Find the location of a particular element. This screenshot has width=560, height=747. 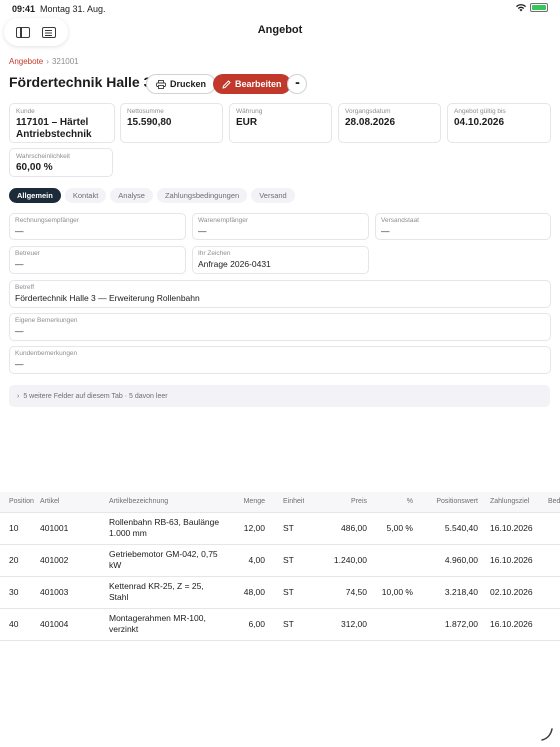

ihr-zeichen-value: Anfrage 2026-0431 is located at coordinates (234, 264).